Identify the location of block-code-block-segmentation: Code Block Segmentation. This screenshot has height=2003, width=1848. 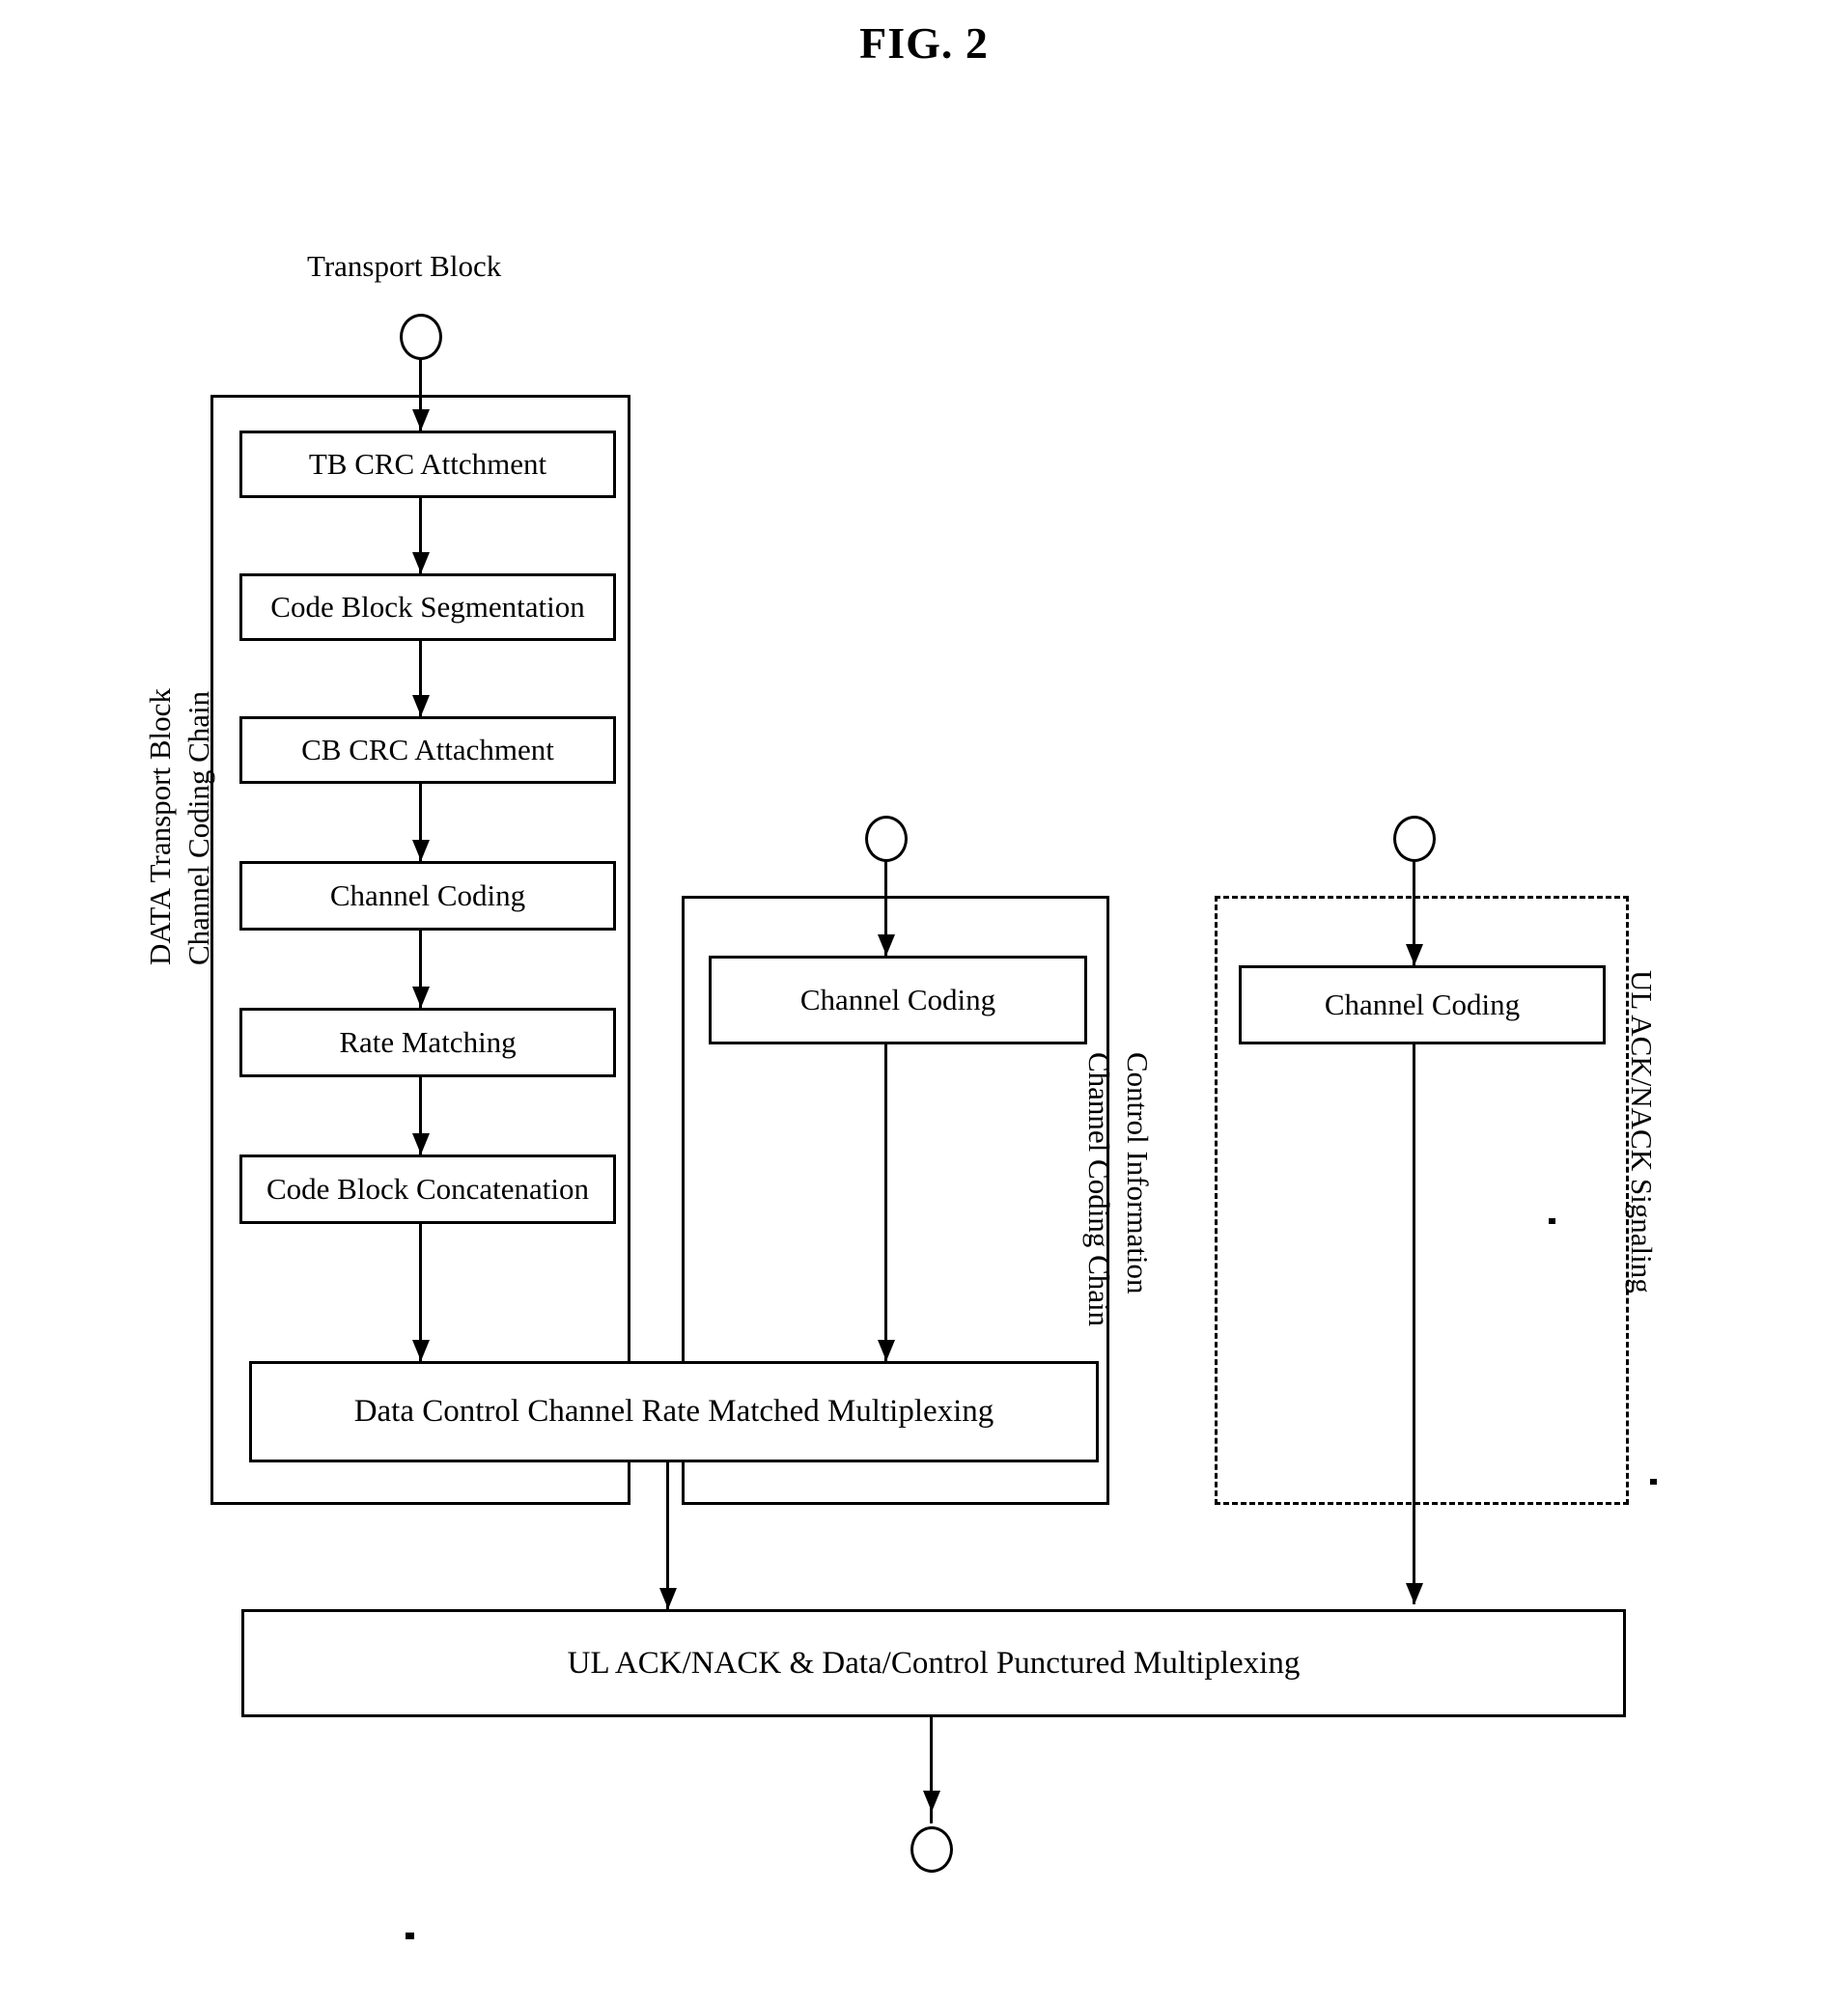
(428, 607).